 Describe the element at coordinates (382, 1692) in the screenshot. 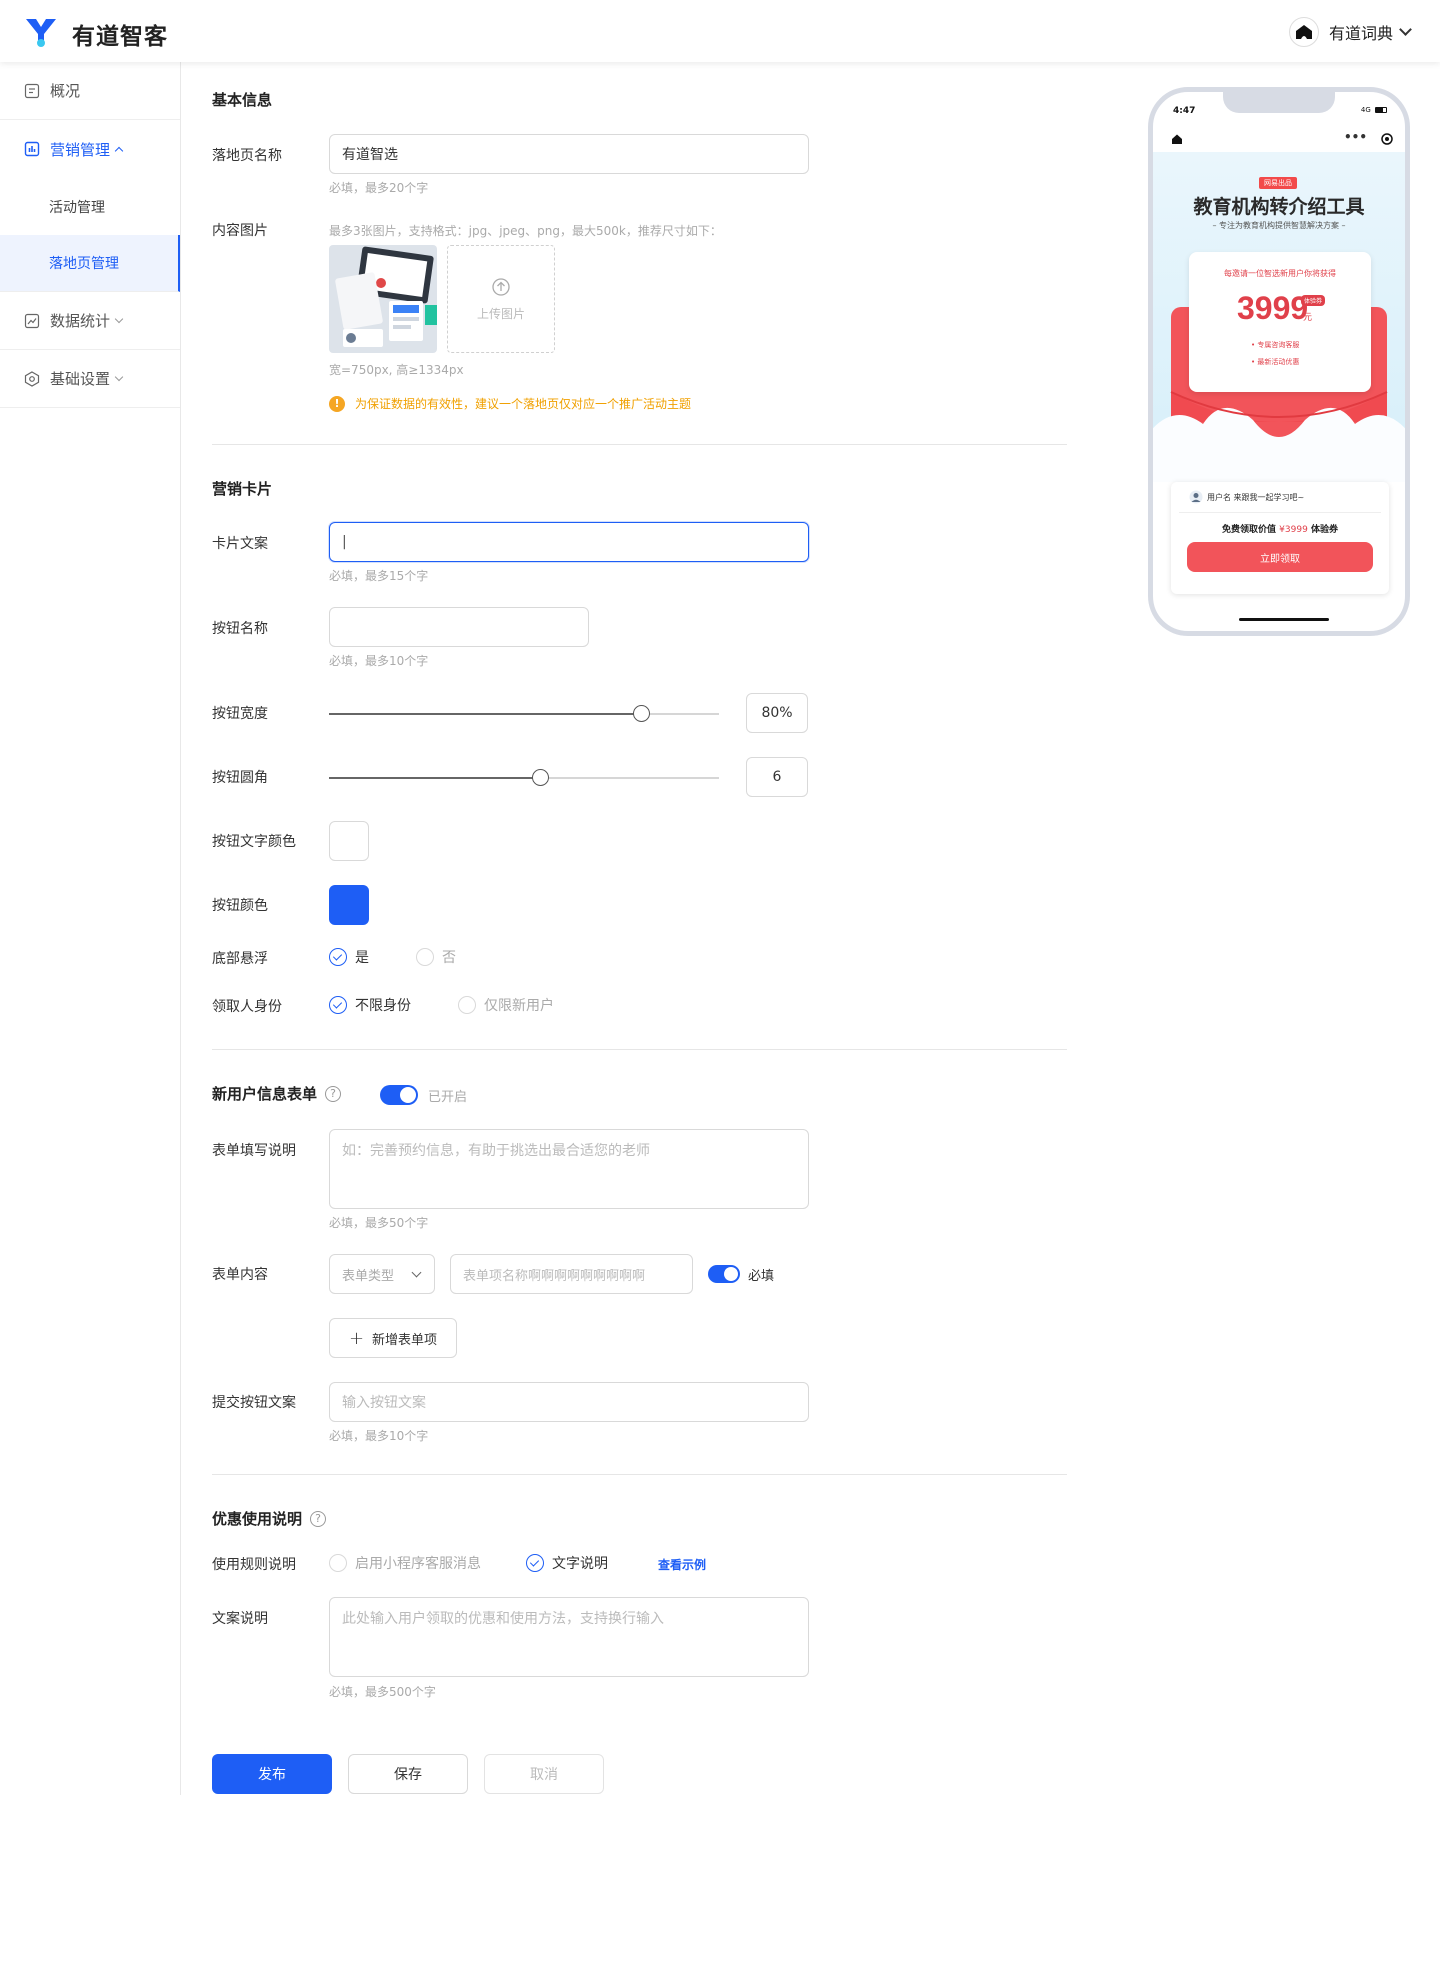

I see `coupon-copy-hint: 必填，最多500个字` at that location.